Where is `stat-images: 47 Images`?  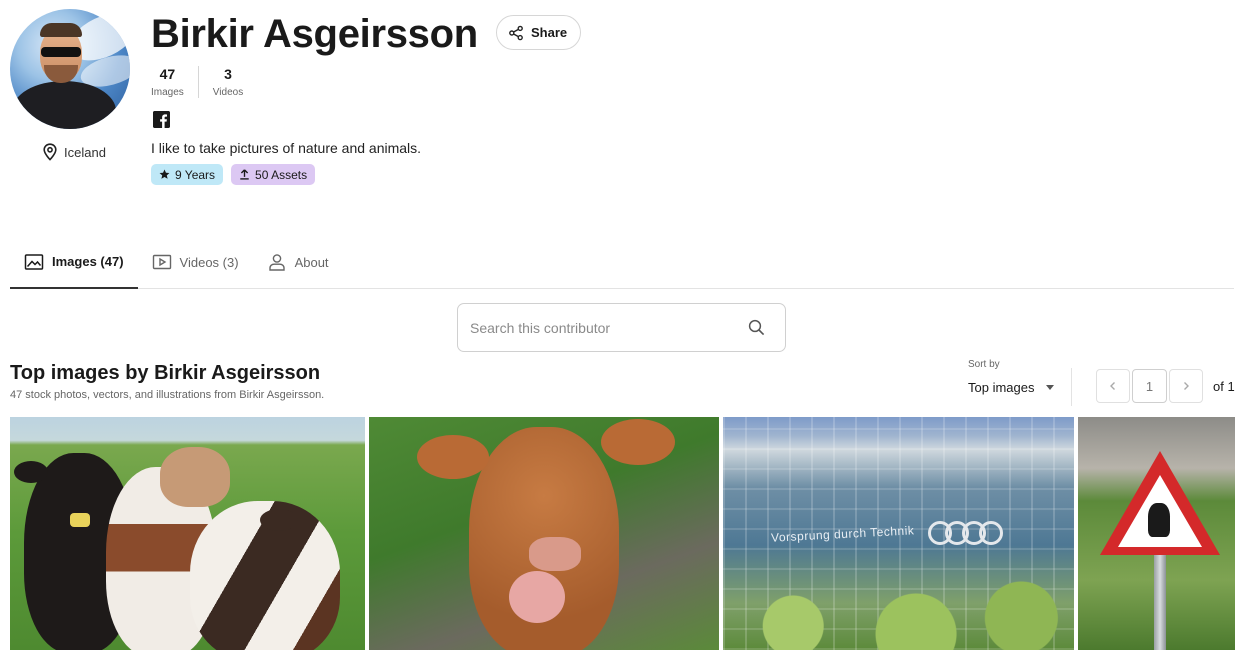 stat-images: 47 Images is located at coordinates (174, 82).